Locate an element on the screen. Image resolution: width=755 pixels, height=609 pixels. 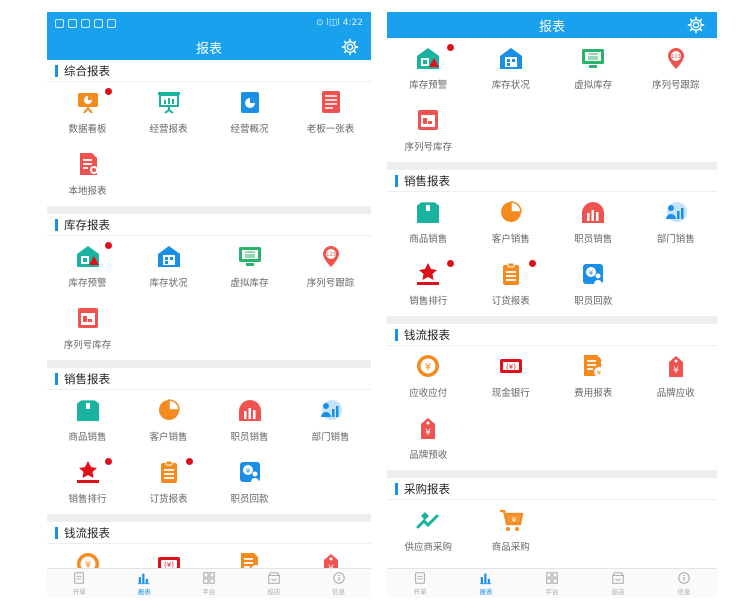
section-title: 采购报表 is located at coordinates (427, 488).